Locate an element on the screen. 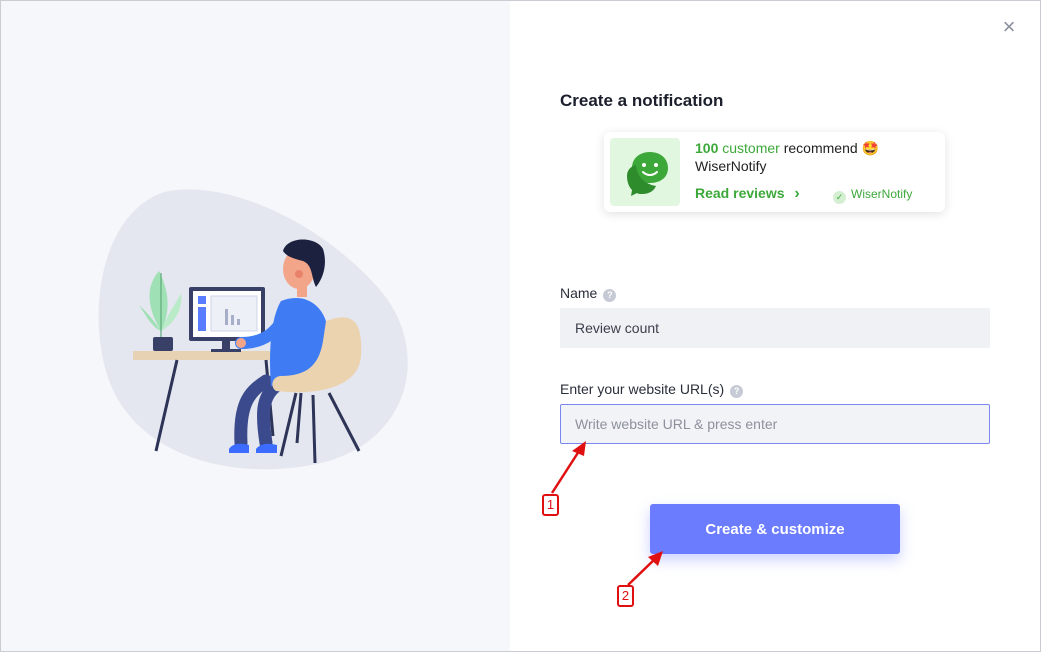 This screenshot has width=1041, height=652. name-label-text: Name is located at coordinates (579, 293).